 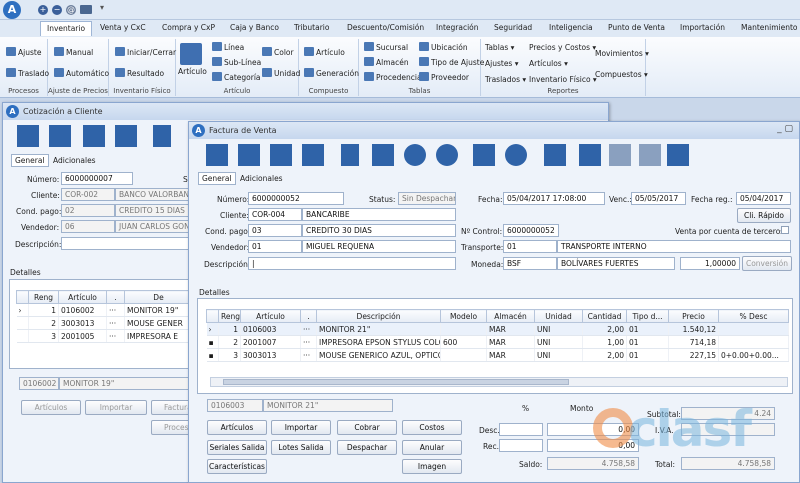 I want to click on descuento-pct-field, so click(x=521, y=429).